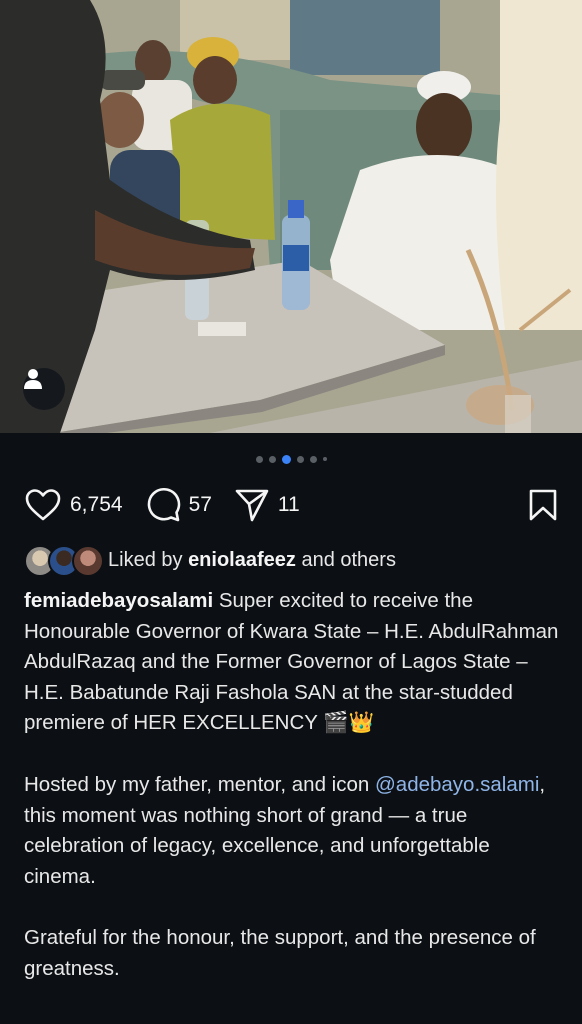 Image resolution: width=582 pixels, height=1024 pixels. I want to click on caption-text: Hosted by my father, mentor, and icon, so click(197, 784).